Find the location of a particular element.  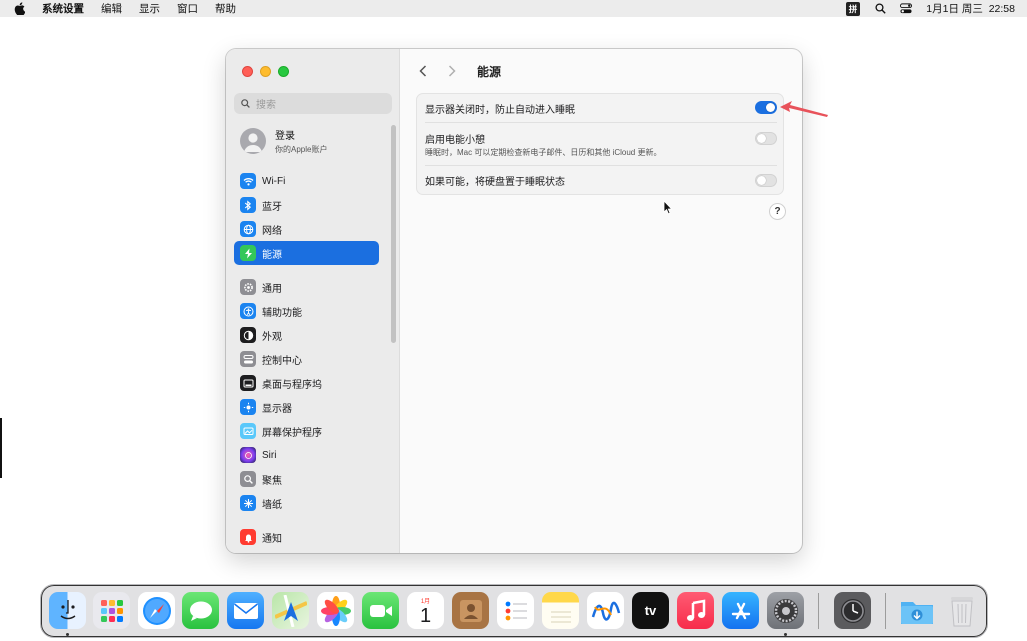

globe-icon is located at coordinates (248, 229).